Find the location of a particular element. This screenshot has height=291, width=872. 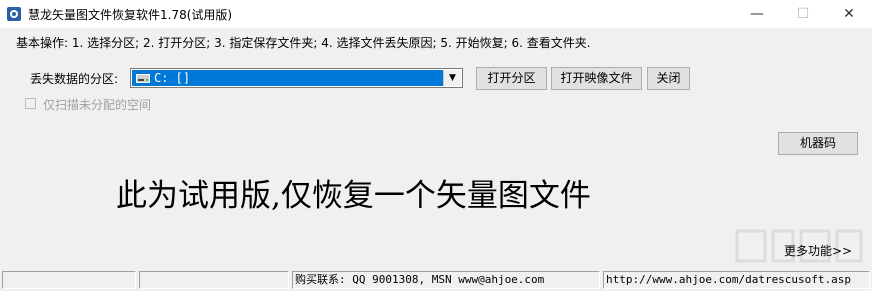

partition-selected-text: C: [] is located at coordinates (172, 78).